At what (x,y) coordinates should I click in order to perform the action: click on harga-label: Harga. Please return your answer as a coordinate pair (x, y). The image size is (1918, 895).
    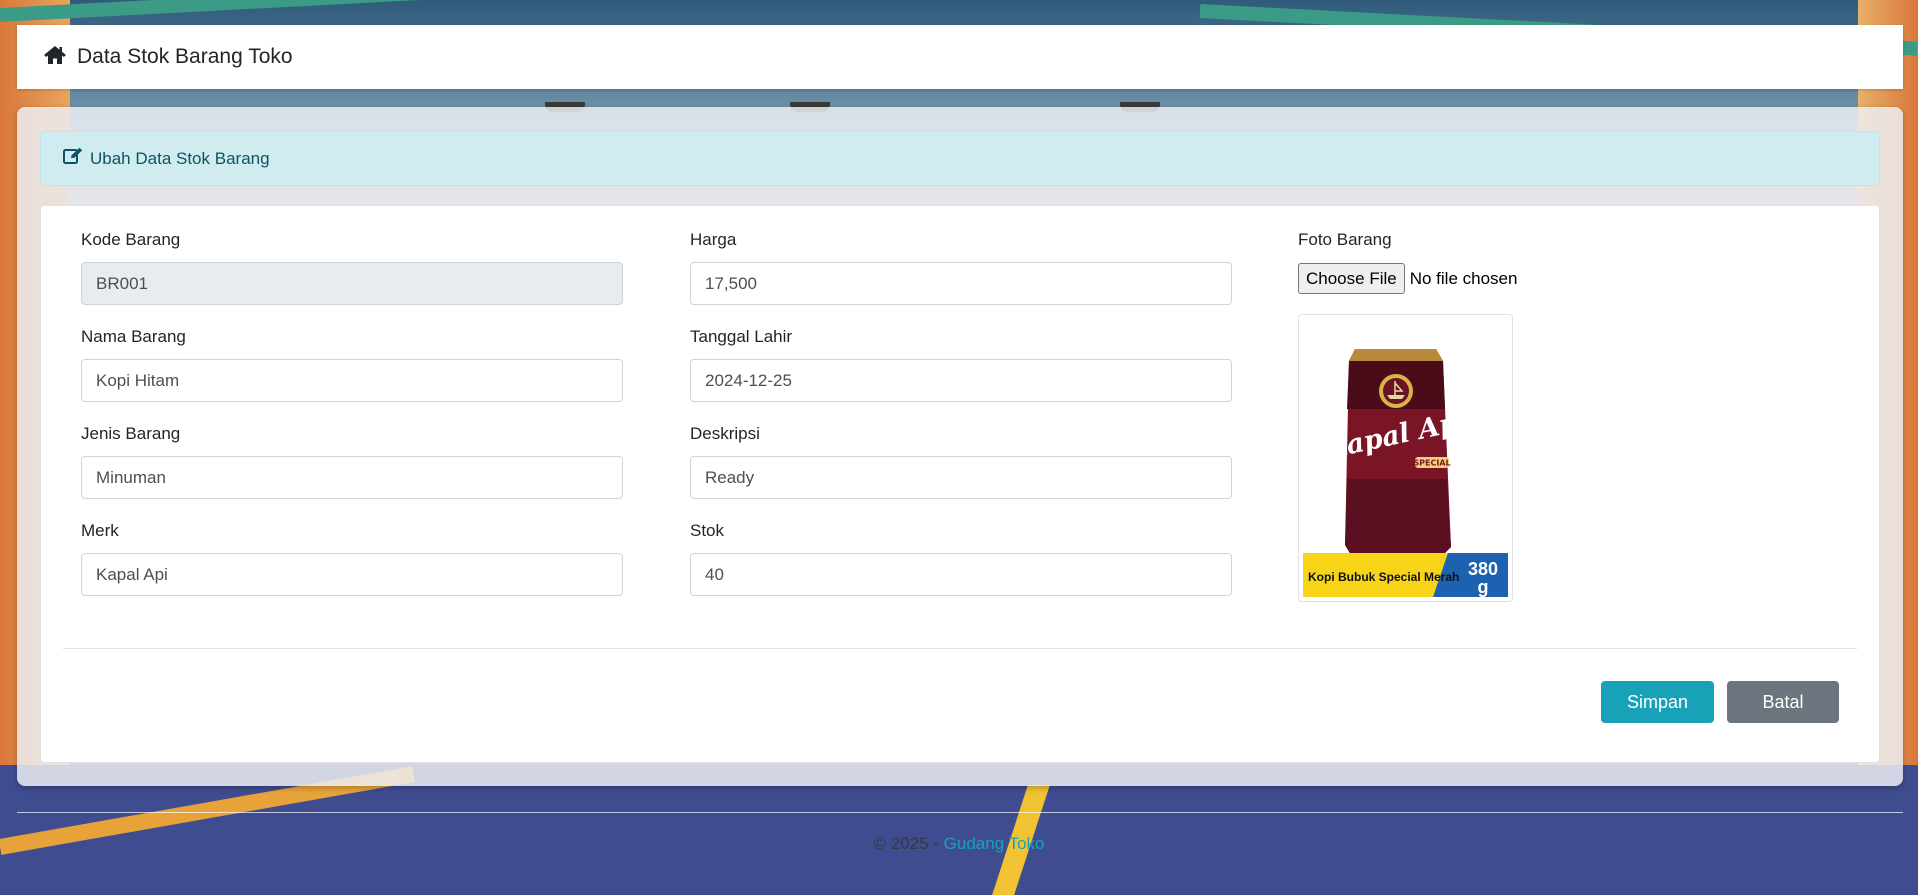
    Looking at the image, I should click on (713, 239).